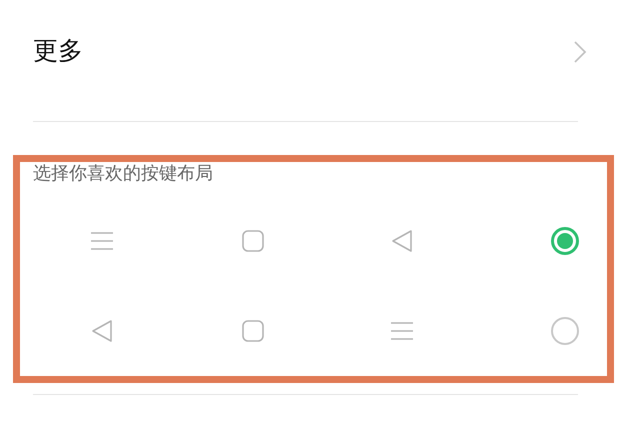  Describe the element at coordinates (58, 52) in the screenshot. I see `more-label: 更多` at that location.